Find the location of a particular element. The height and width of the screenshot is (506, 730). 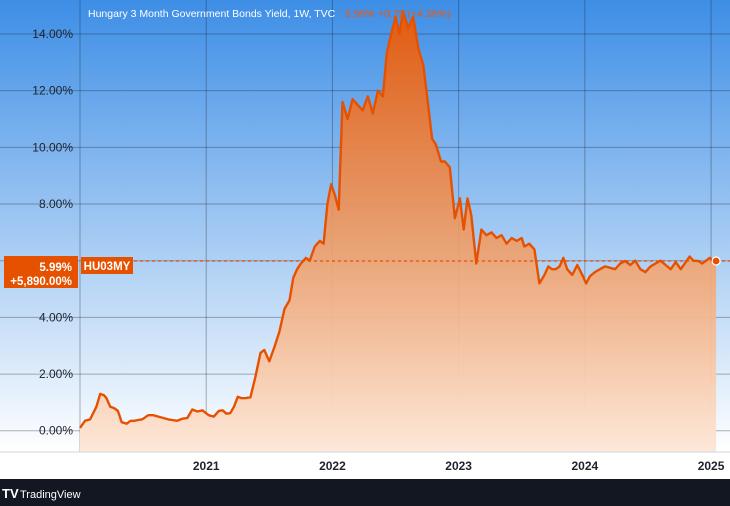

x-tick-label: 2022 is located at coordinates (332, 466).